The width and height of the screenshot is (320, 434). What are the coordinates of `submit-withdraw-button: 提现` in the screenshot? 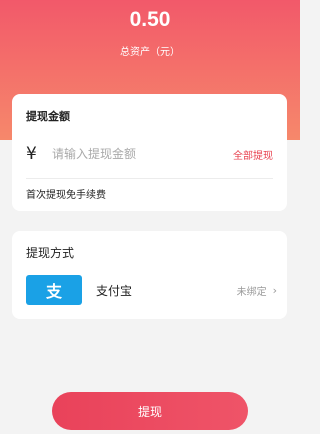 It's located at (150, 411).